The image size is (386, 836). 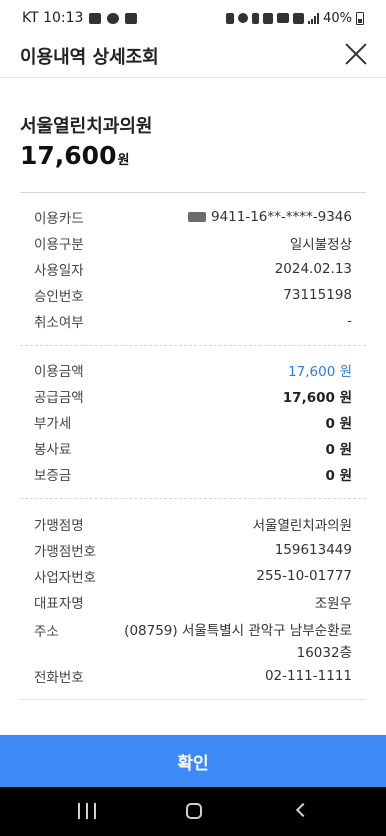 I want to click on merchant-value: 조원우, so click(x=333, y=604).